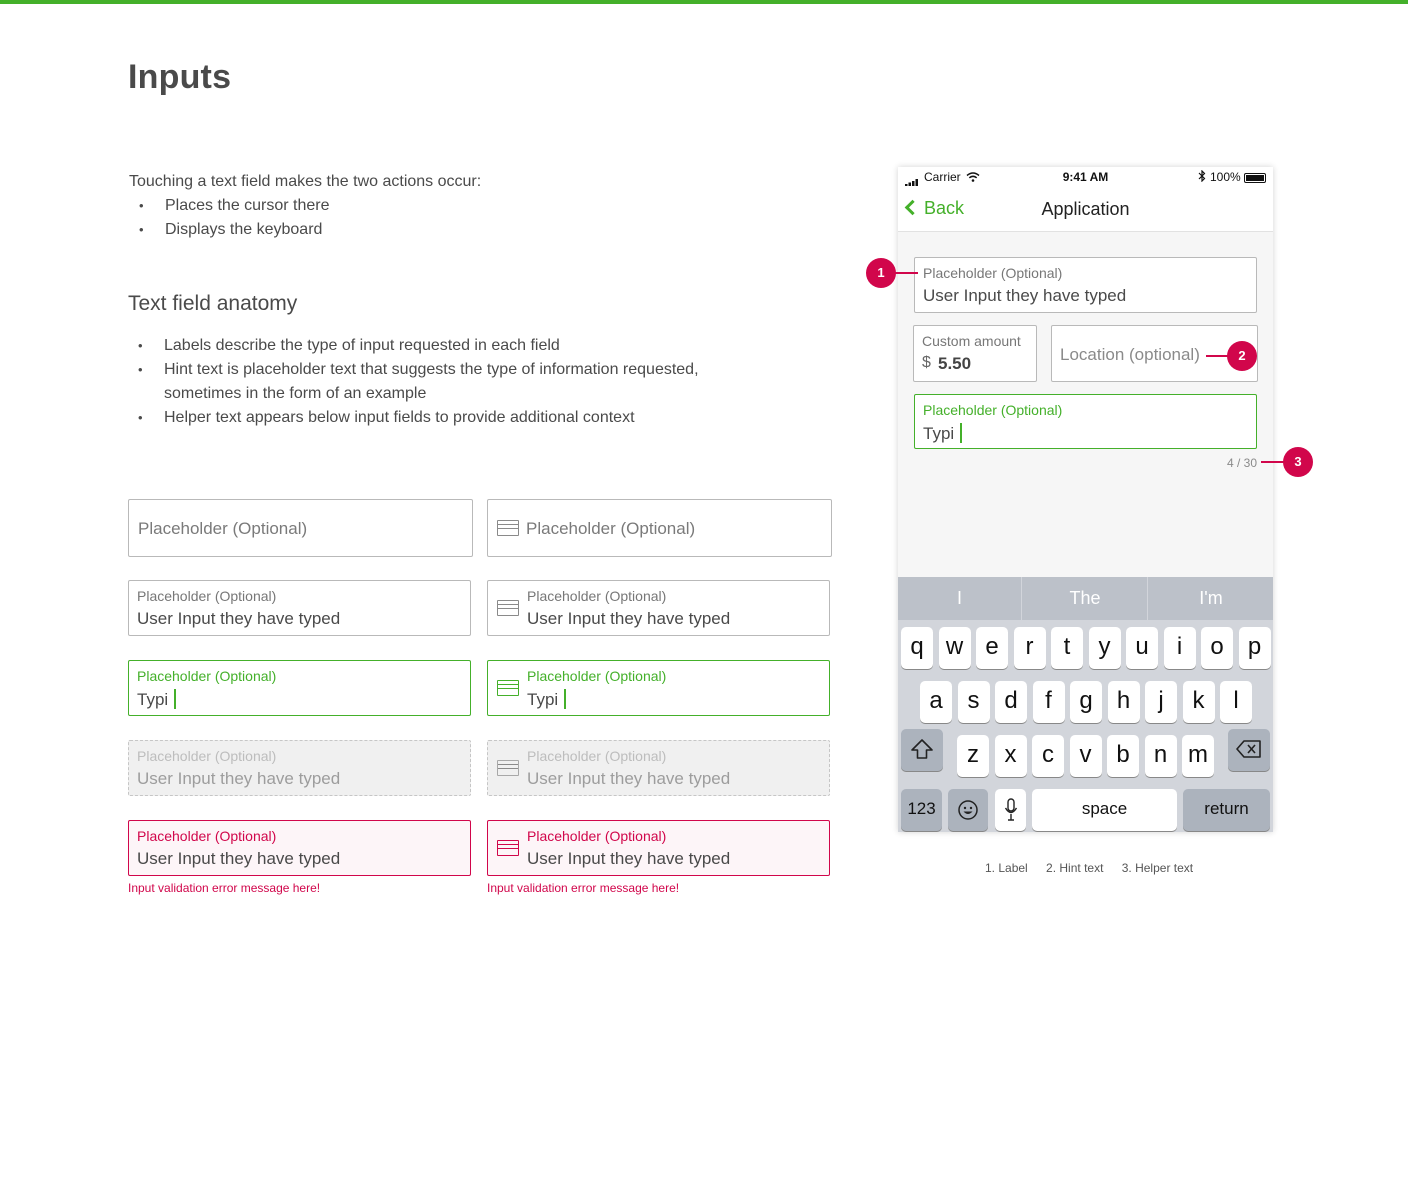 The image size is (1408, 1190). I want to click on key-t: t, so click(1067, 648).